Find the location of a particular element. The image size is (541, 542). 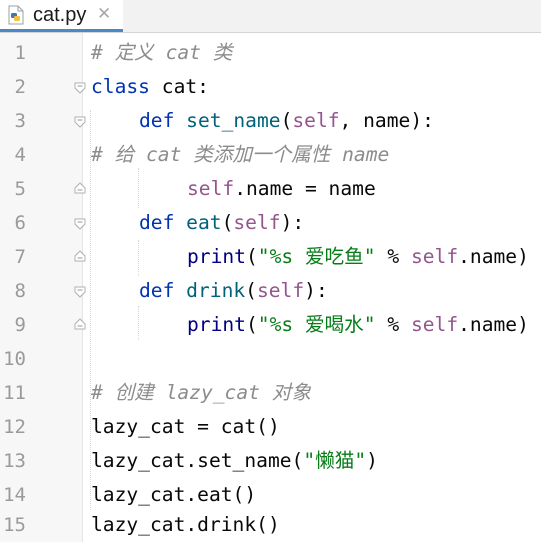

close-icon: ✕ is located at coordinates (105, 14).